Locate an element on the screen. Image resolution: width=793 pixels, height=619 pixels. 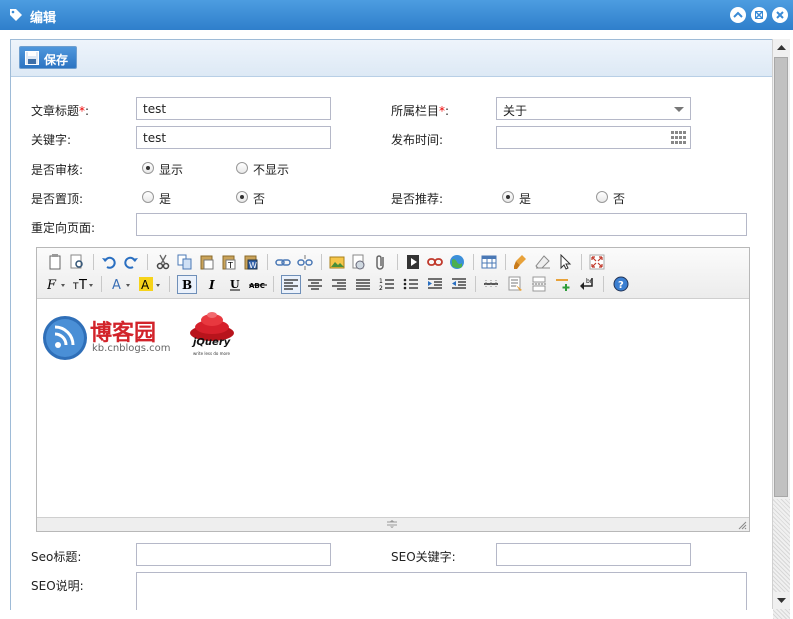
review-show-radio is located at coordinates (148, 168).